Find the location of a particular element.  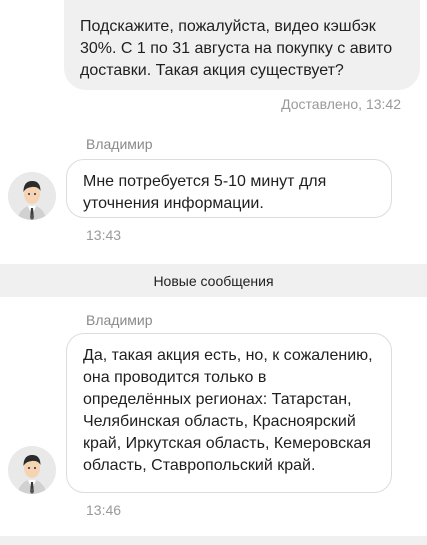

divider-label: Новые сообщения is located at coordinates (213, 280).